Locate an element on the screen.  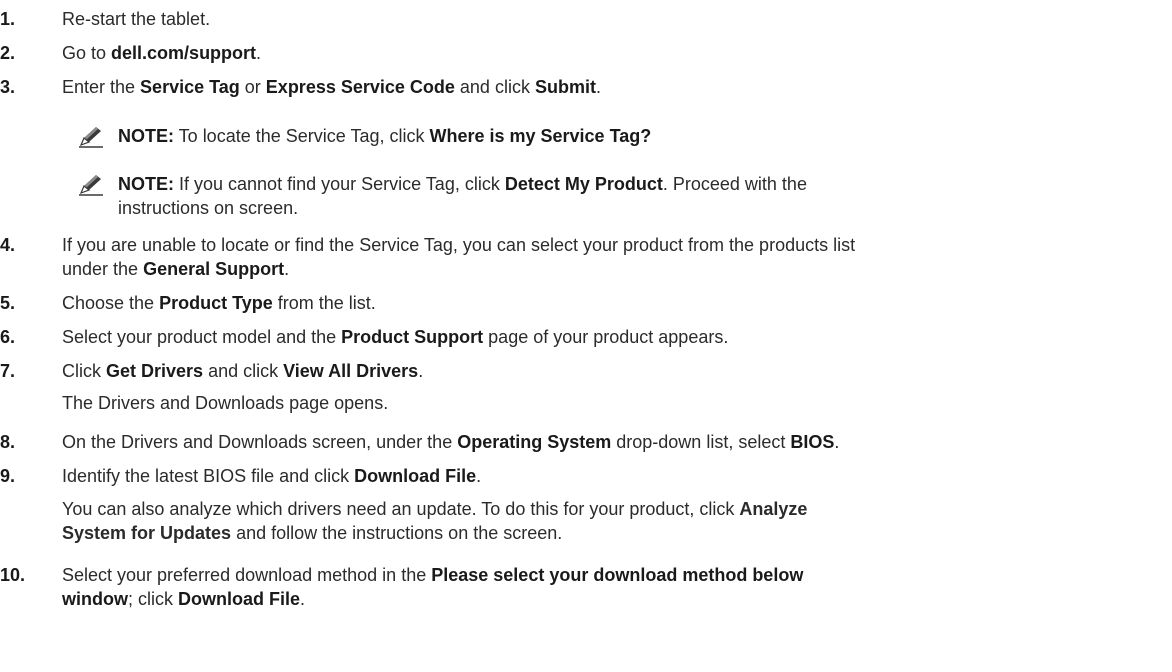
inline-text: Re-start the tablet. is located at coordinates (136, 19).